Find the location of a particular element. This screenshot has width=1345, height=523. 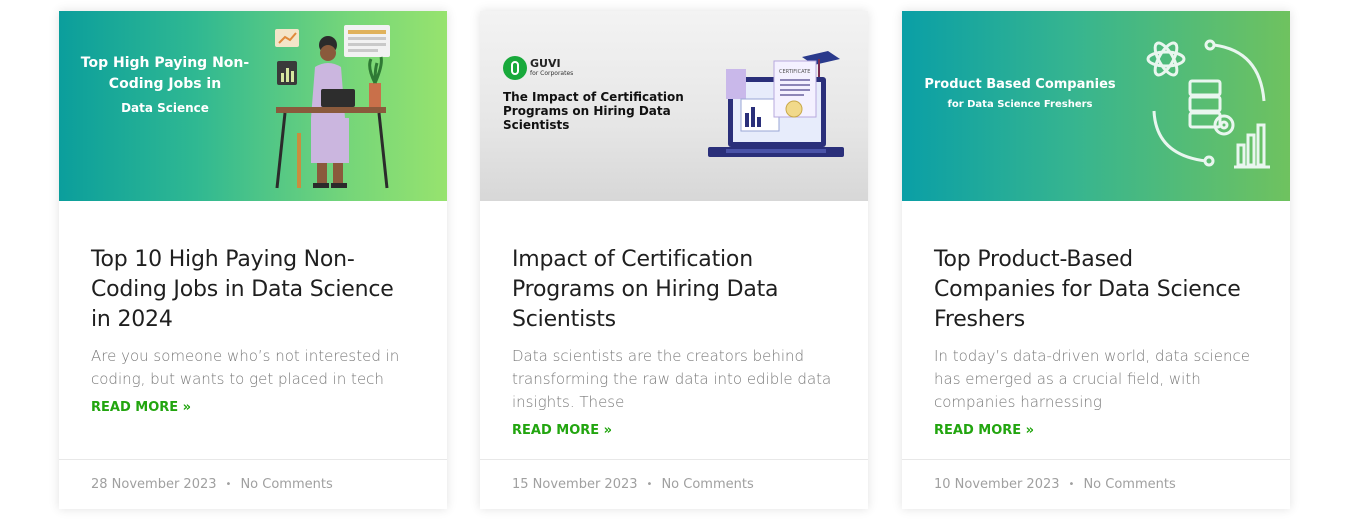

thumbnail-title: Top High Paying Non-Coding Jobs in is located at coordinates (165, 73).